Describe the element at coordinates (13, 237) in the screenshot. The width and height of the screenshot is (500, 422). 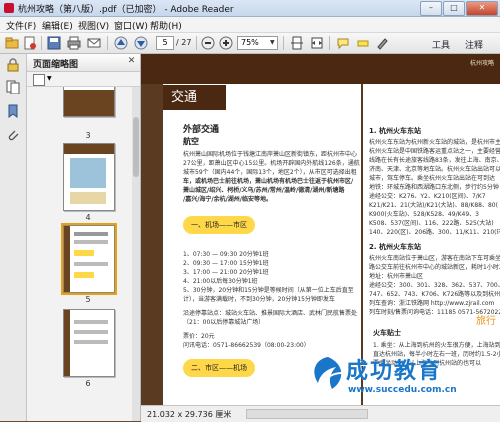
I see `navigation-pane-strip` at that location.